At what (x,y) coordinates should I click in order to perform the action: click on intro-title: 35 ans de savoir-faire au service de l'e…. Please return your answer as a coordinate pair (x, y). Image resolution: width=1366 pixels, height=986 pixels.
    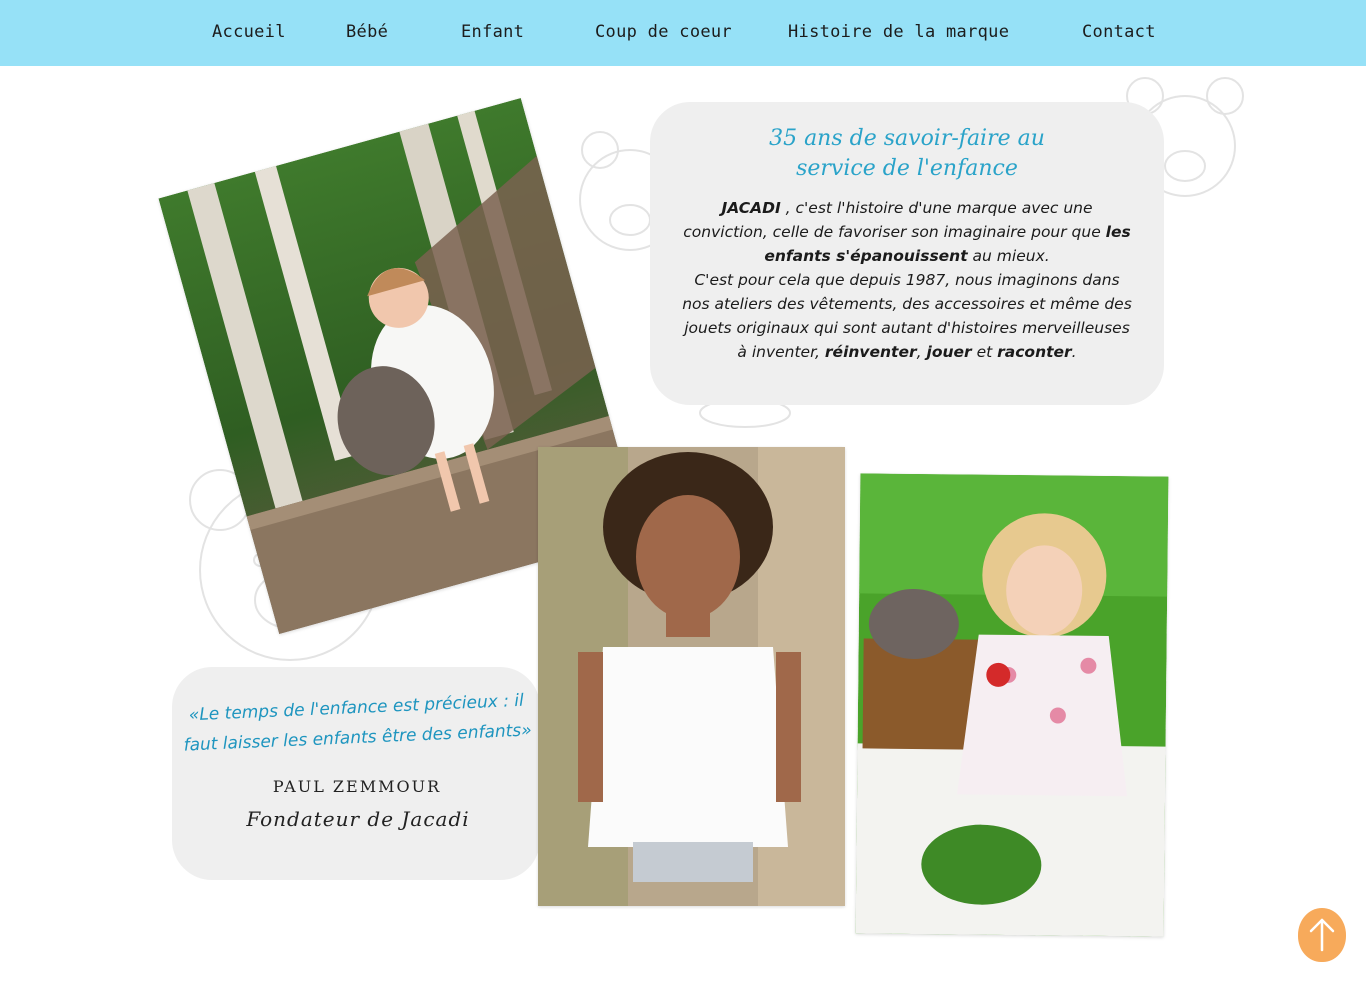
    Looking at the image, I should click on (907, 154).